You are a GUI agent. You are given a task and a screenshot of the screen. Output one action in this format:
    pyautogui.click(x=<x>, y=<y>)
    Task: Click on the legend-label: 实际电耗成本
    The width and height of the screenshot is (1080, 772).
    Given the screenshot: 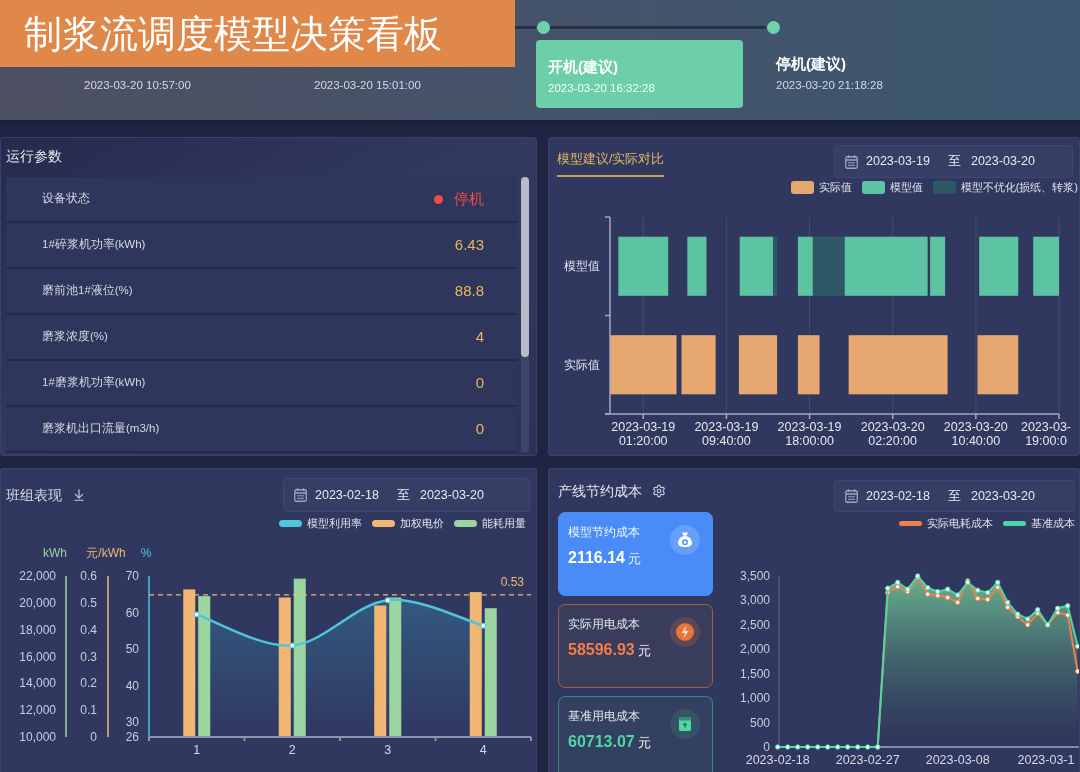 What is the action you would take?
    pyautogui.click(x=960, y=523)
    